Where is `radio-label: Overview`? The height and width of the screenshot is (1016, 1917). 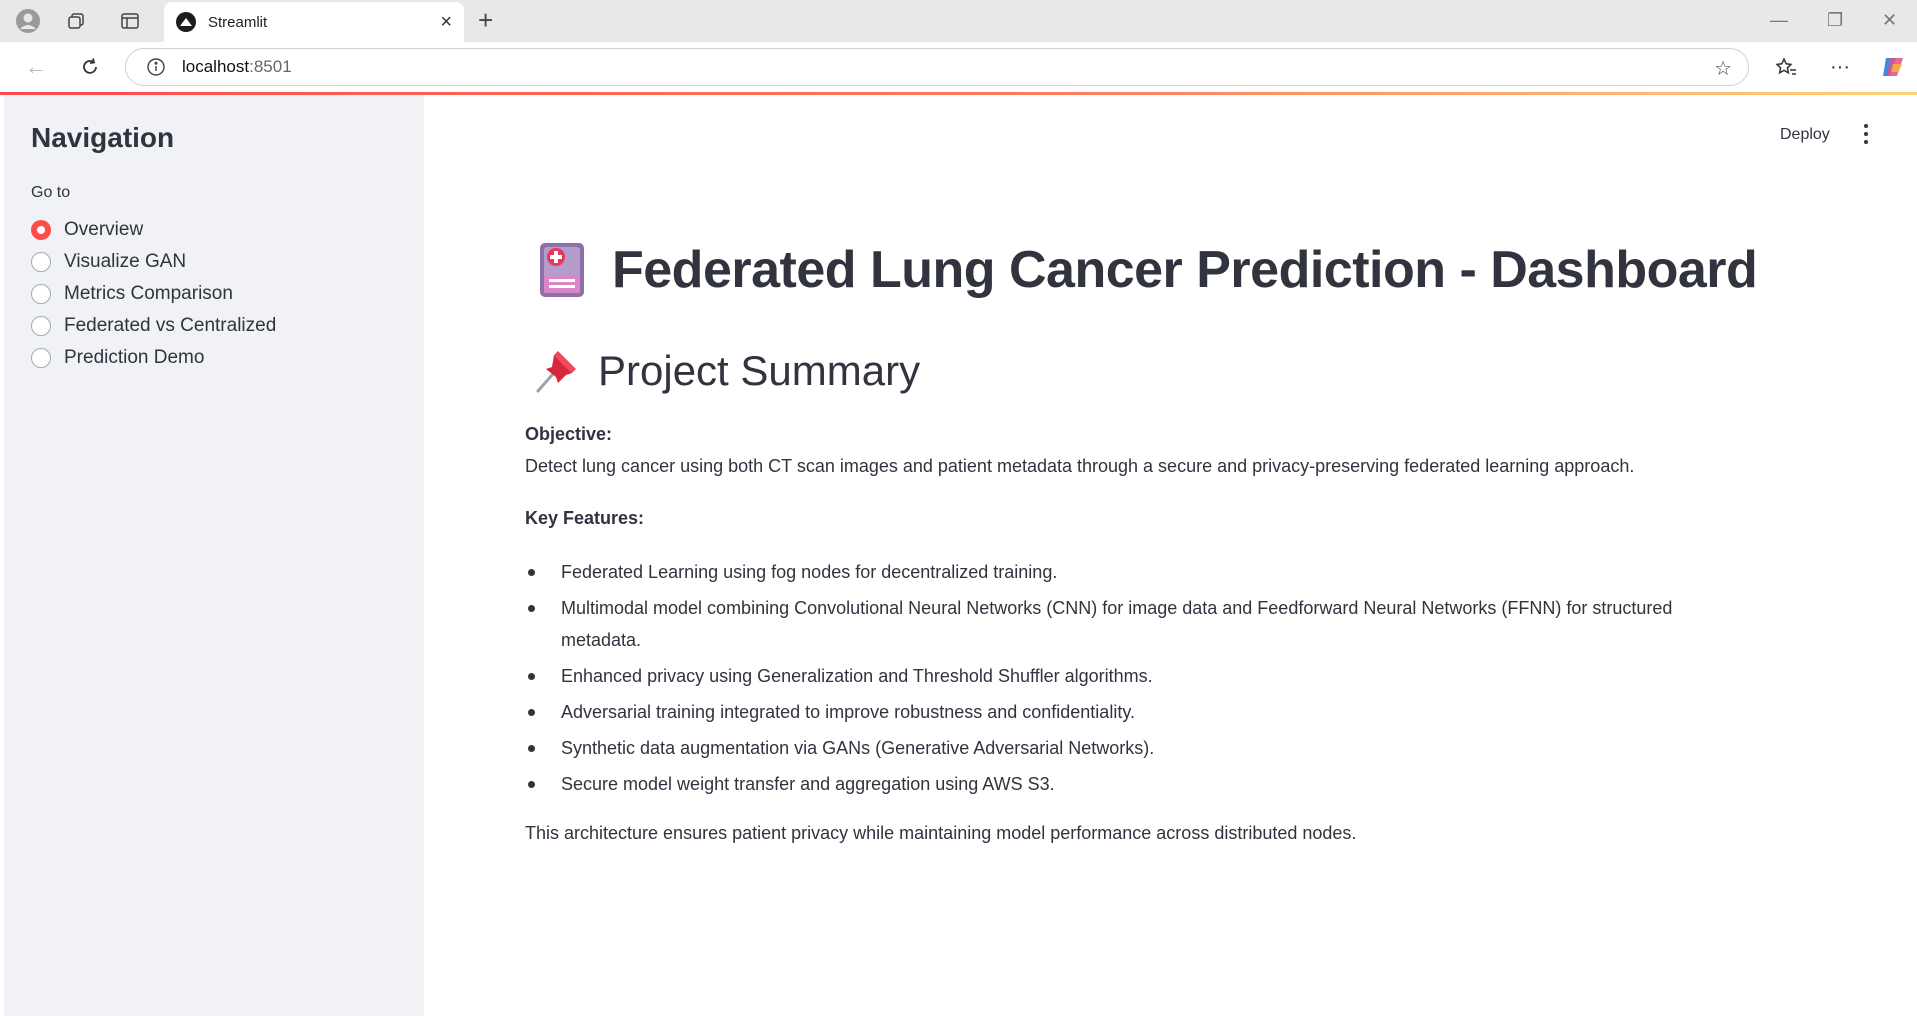
radio-label: Overview is located at coordinates (104, 229).